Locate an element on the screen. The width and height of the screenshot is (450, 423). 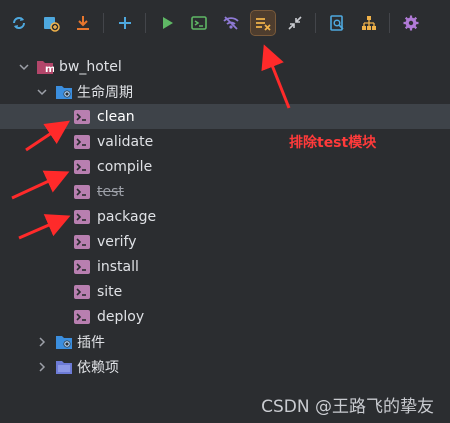
run-icon is located at coordinates (168, 23).